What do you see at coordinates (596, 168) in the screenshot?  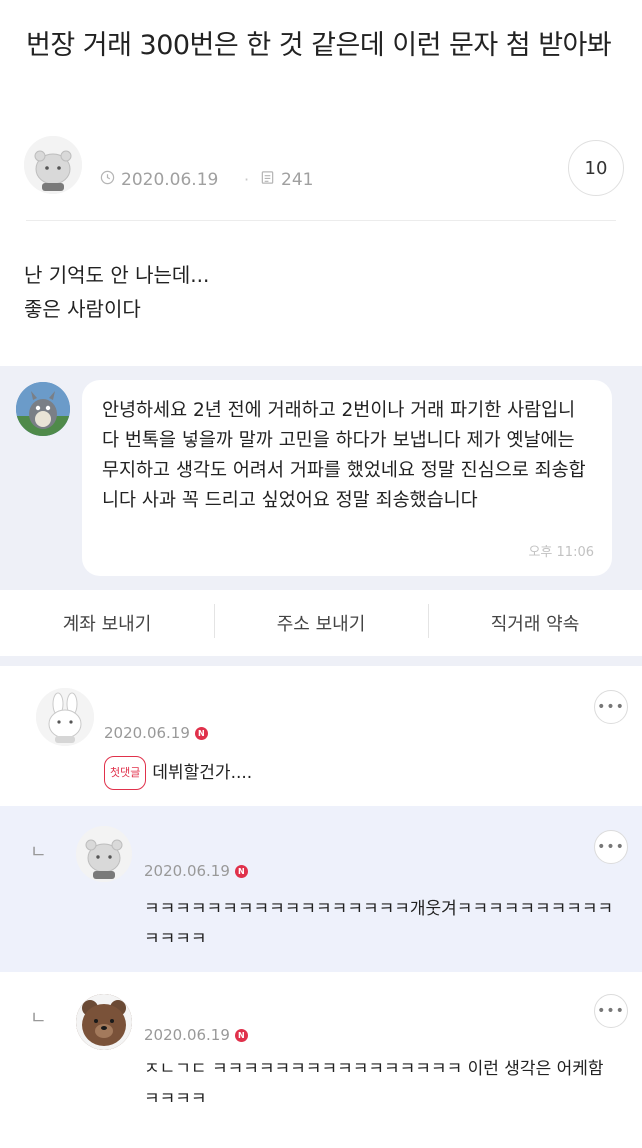 I see `comment-count-button: 10` at bounding box center [596, 168].